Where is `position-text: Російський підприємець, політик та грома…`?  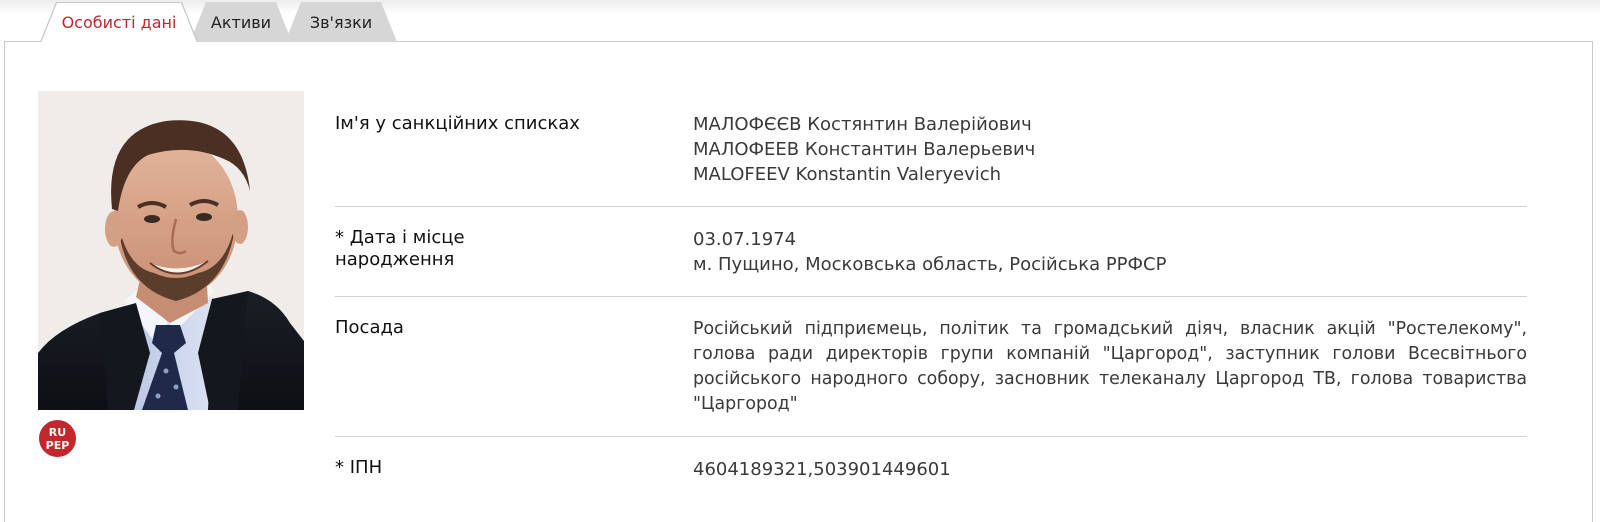 position-text: Російський підприємець, політик та грома… is located at coordinates (1110, 366).